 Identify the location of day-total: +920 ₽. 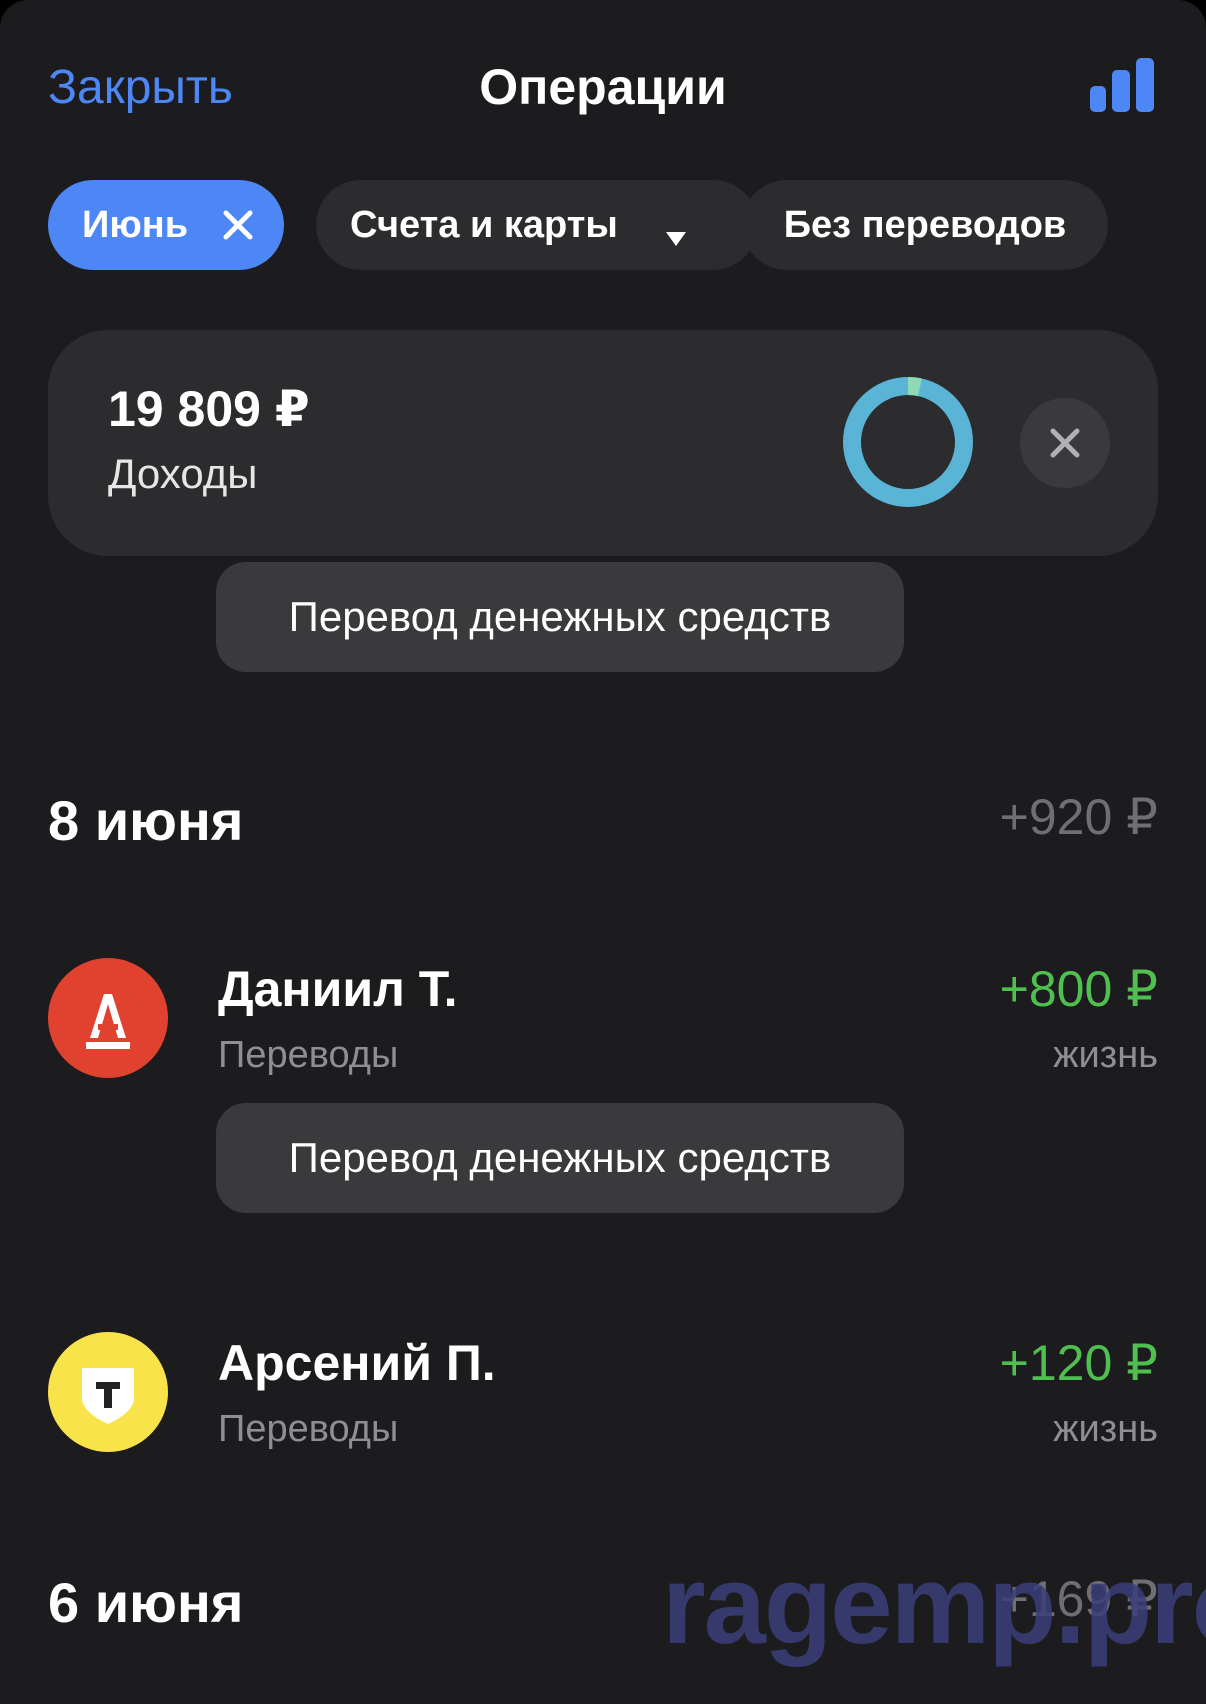
(1078, 817).